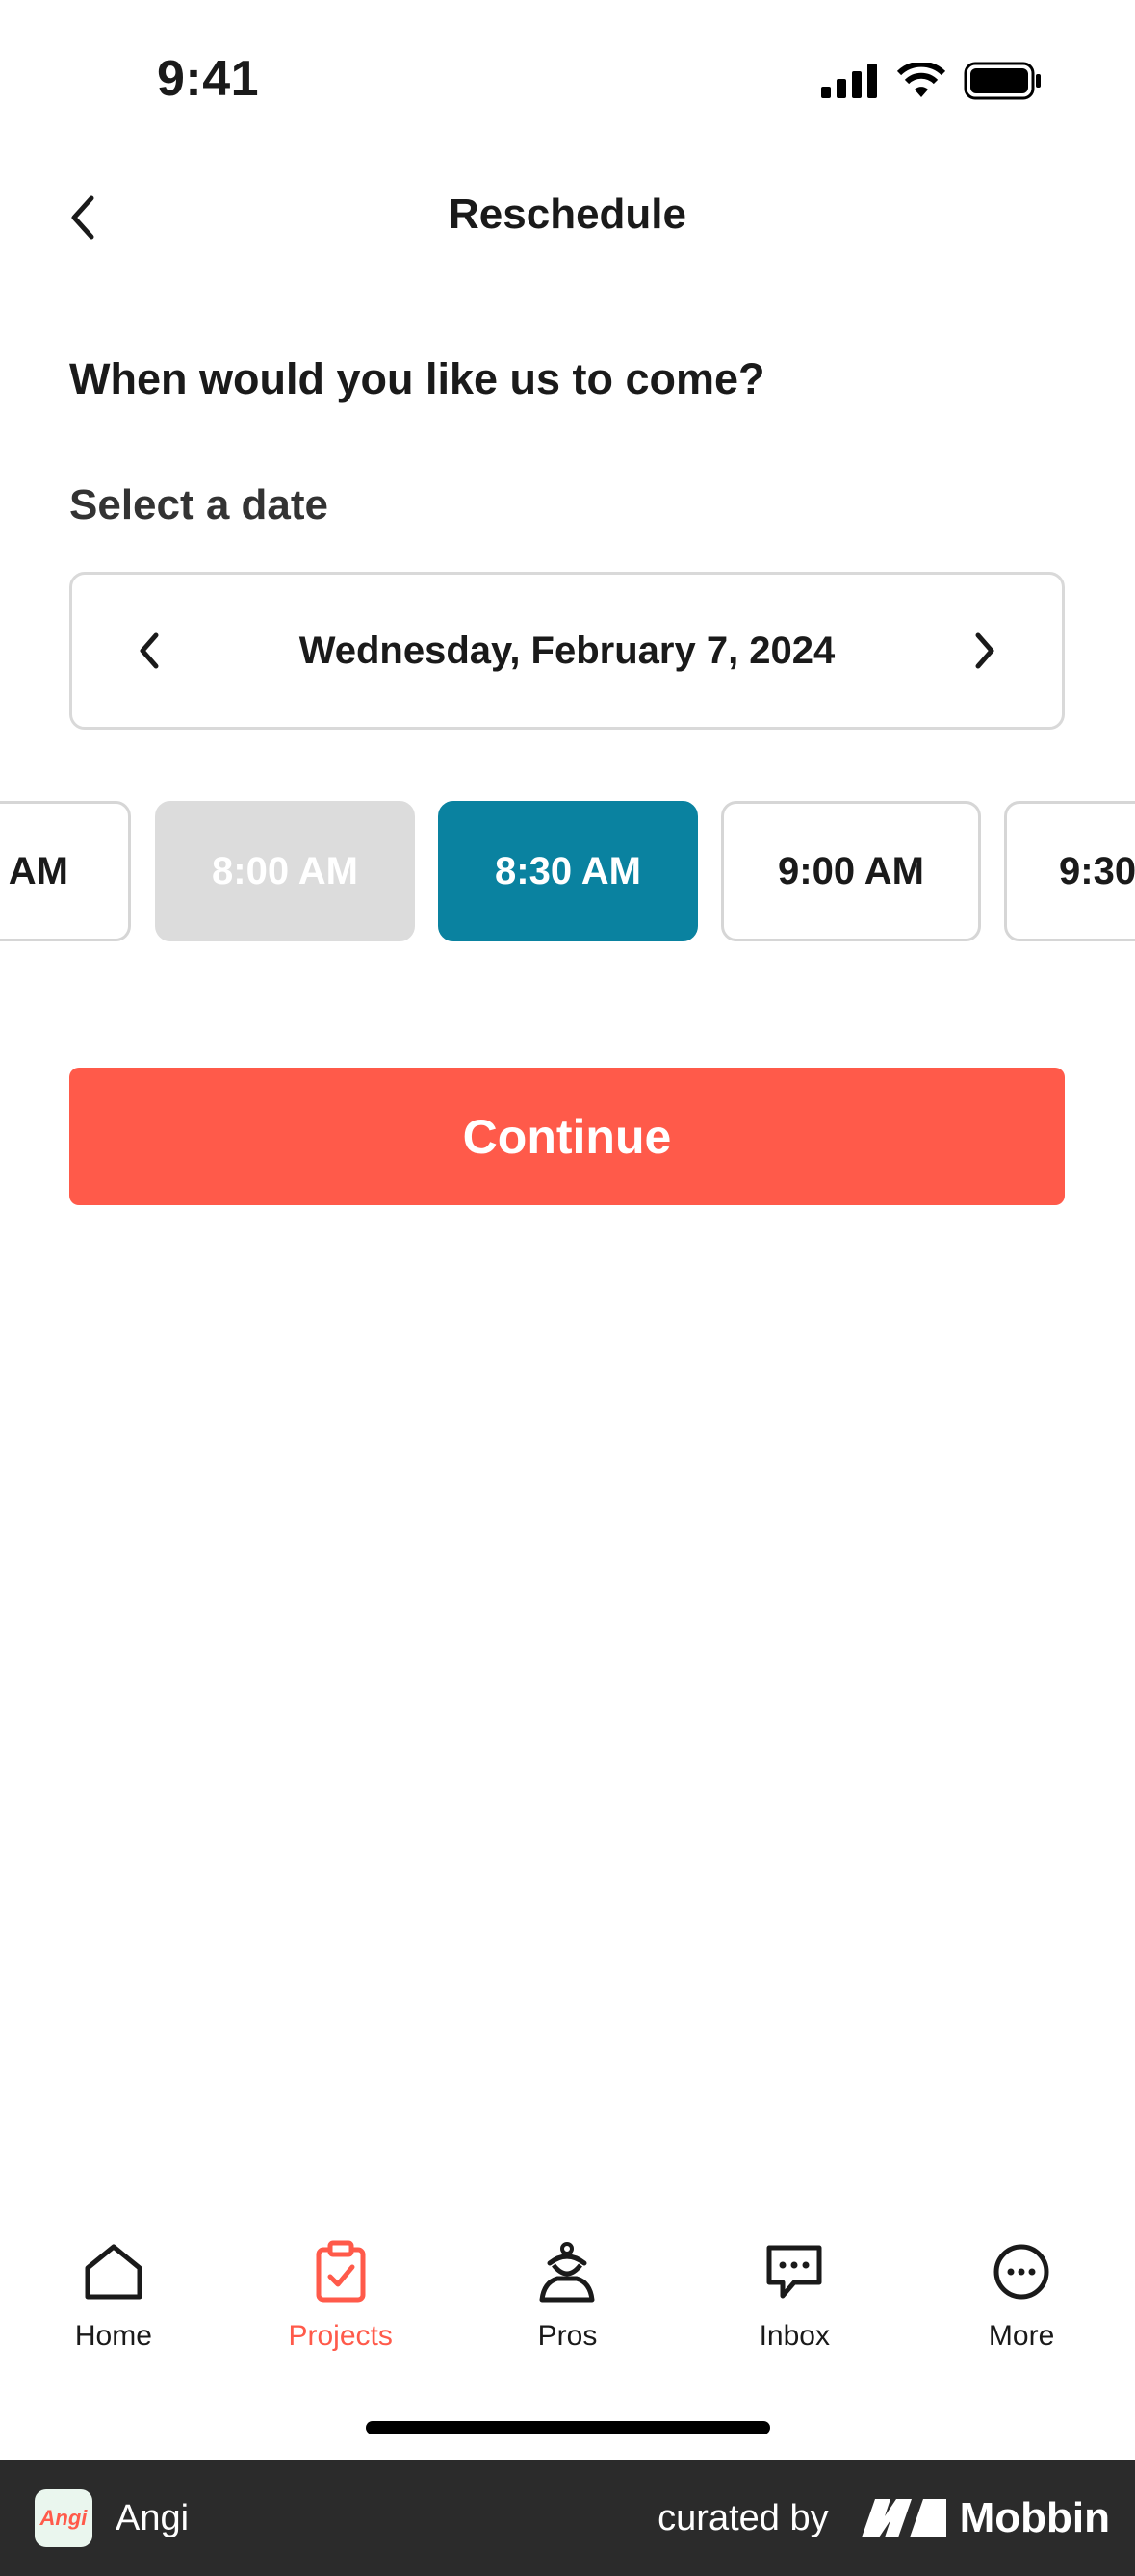 This screenshot has height=2576, width=1135. Describe the element at coordinates (63, 2518) in the screenshot. I see `angi-logo: Angi` at that location.